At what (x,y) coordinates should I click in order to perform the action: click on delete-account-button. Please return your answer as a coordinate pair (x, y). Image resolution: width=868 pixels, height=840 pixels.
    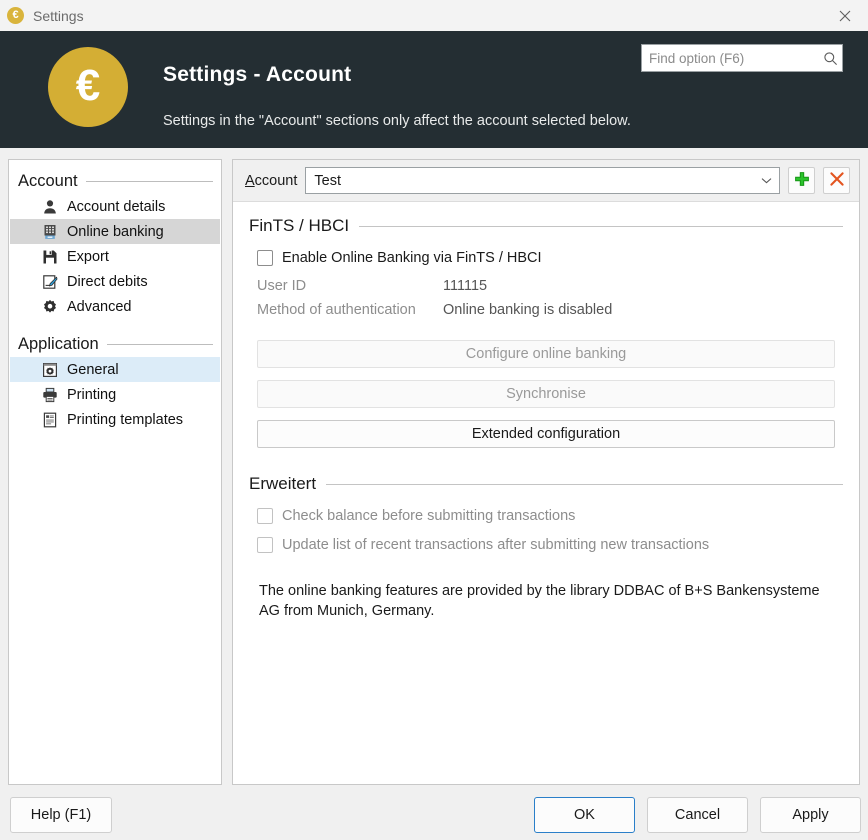
    Looking at the image, I should click on (836, 180).